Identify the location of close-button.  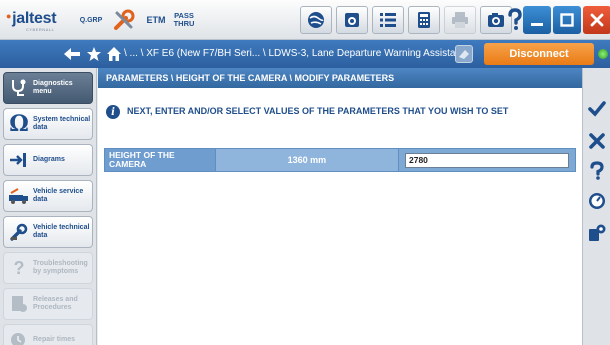
(596, 20).